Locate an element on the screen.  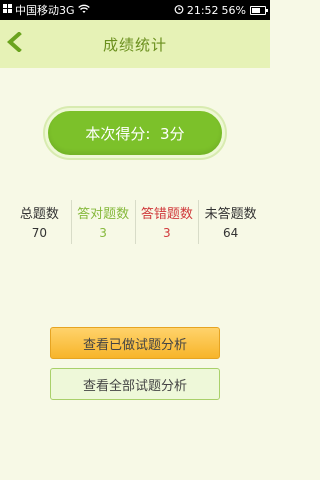
status-right: 21:52 56% is located at coordinates (221, 10).